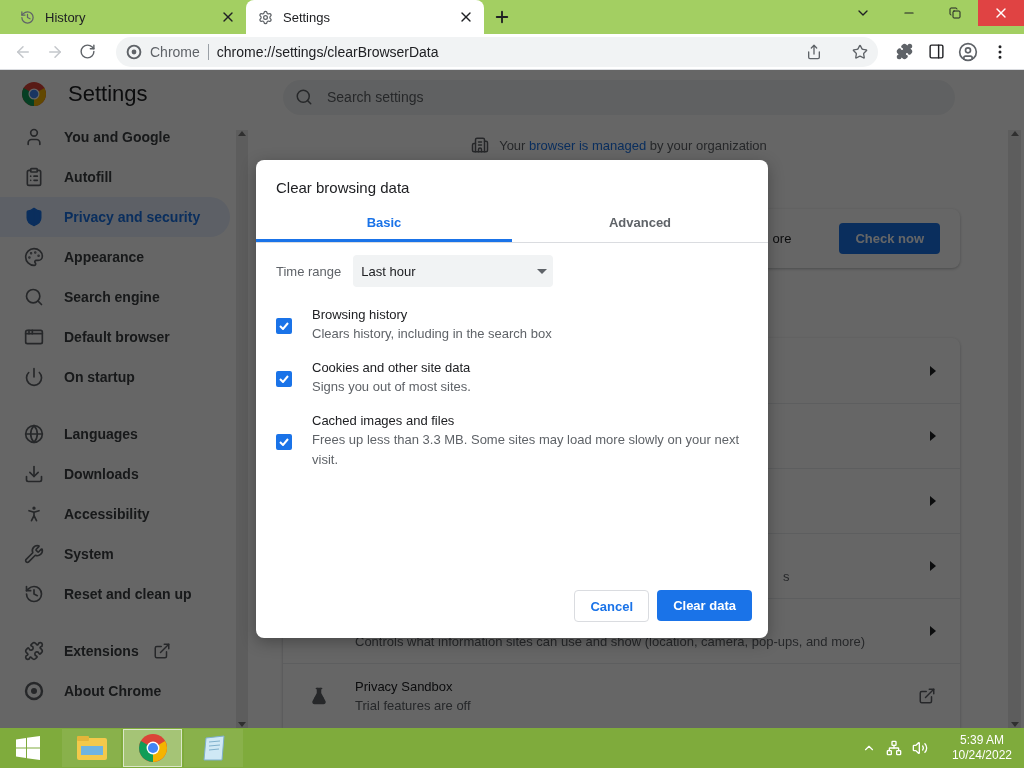  What do you see at coordinates (115, 651) in the screenshot?
I see `sidebar-item: Extensions` at bounding box center [115, 651].